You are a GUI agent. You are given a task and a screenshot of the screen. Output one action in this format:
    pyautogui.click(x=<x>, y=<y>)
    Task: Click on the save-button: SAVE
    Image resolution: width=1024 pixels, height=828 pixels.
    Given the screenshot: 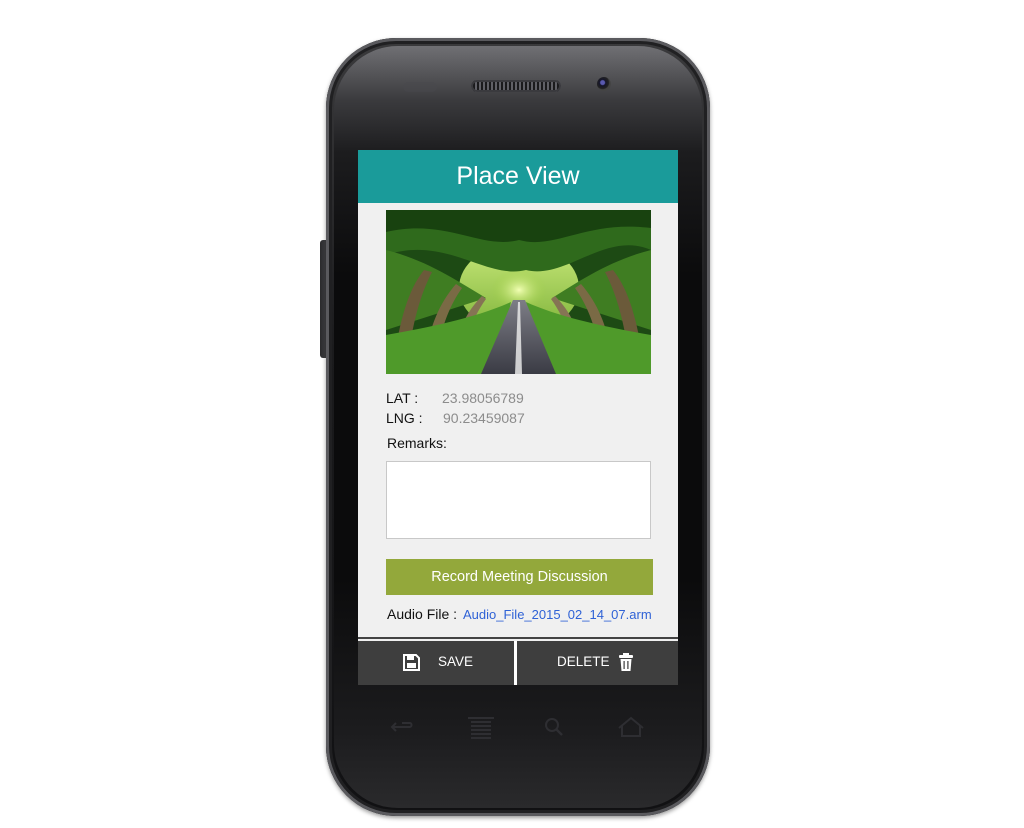 What is the action you would take?
    pyautogui.click(x=436, y=663)
    